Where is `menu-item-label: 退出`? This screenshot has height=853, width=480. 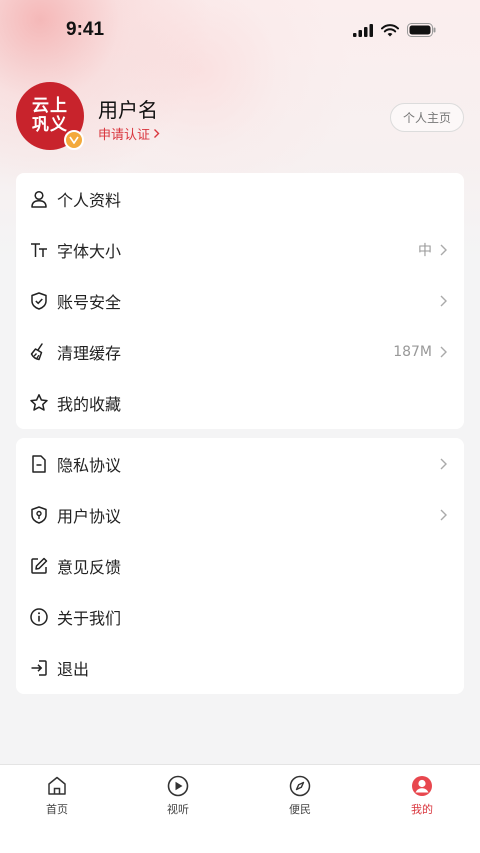
menu-item-label: 退出 is located at coordinates (73, 669).